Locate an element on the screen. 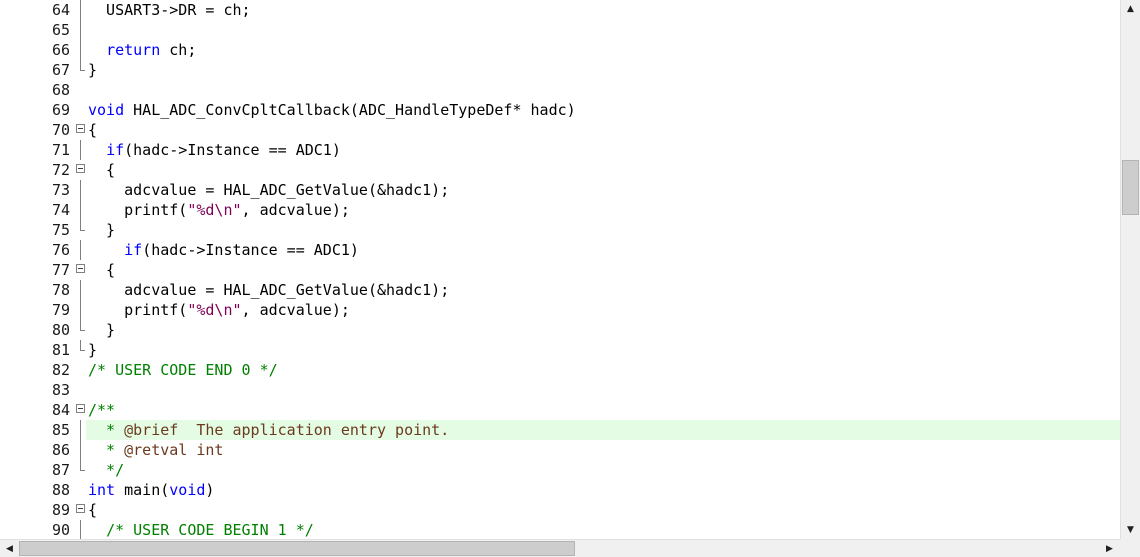 The height and width of the screenshot is (557, 1140). code-token: */ is located at coordinates (106, 470).